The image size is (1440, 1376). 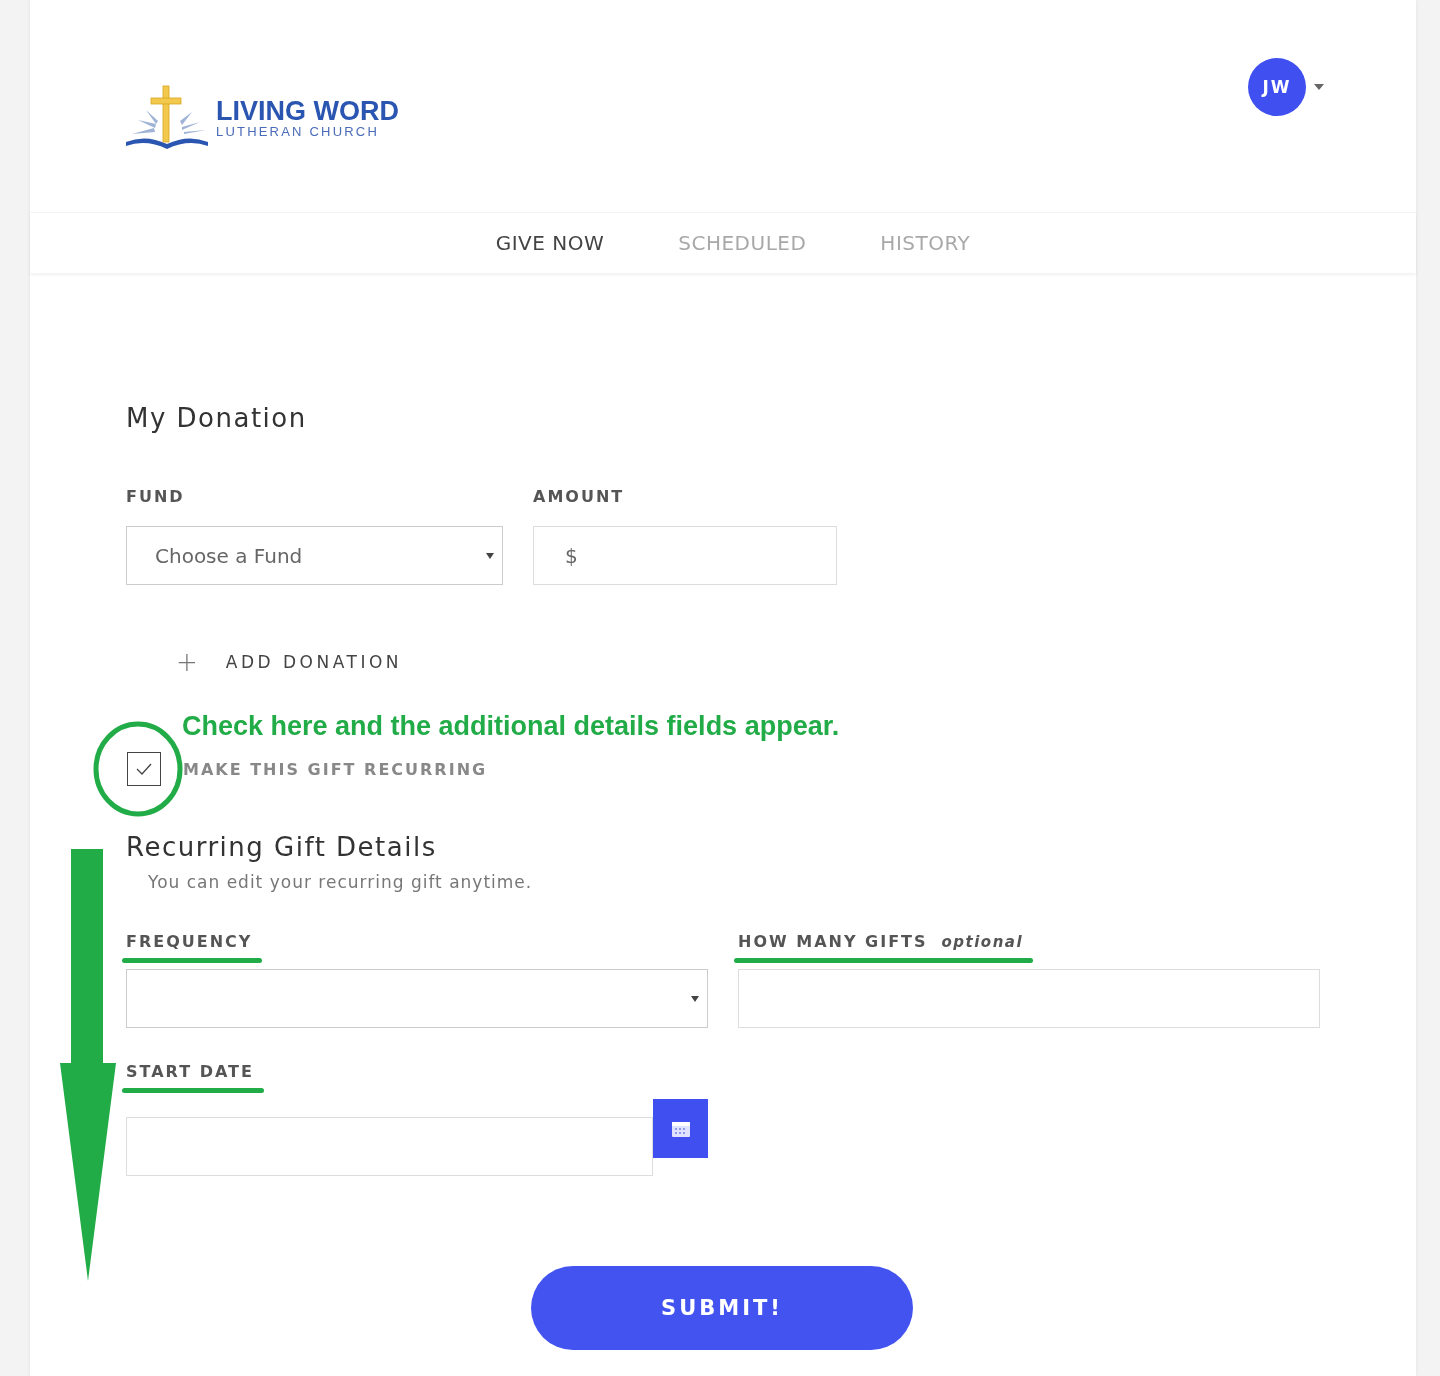 What do you see at coordinates (579, 496) in the screenshot?
I see `field-label: AMOUNT` at bounding box center [579, 496].